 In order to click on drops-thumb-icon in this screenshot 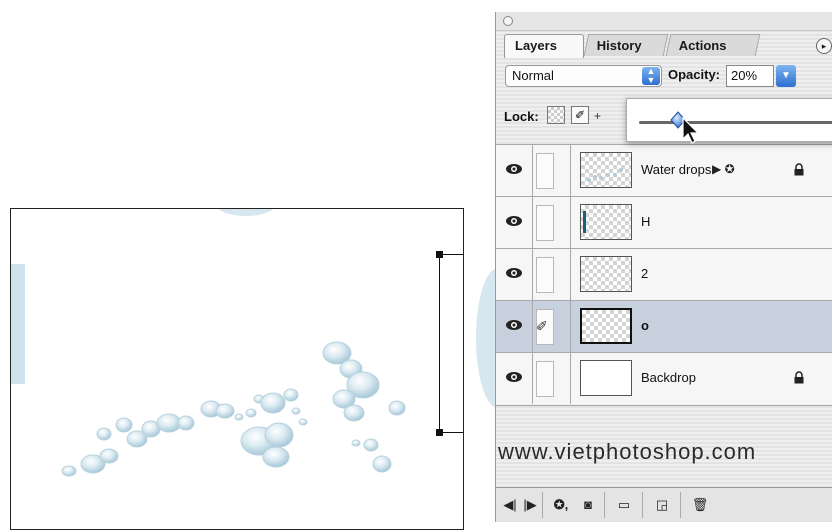, I will do `click(605, 175)`.